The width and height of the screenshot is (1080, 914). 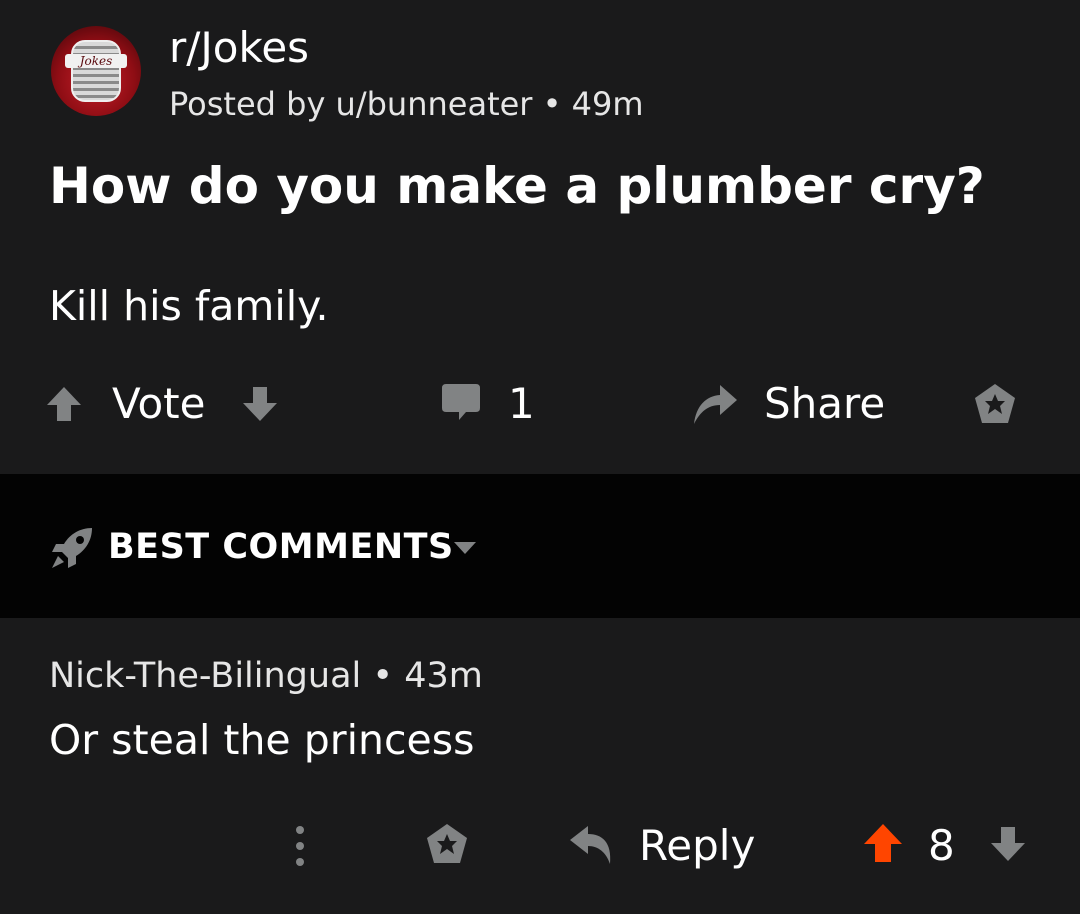 What do you see at coordinates (465, 548) in the screenshot?
I see `chevron-down-icon` at bounding box center [465, 548].